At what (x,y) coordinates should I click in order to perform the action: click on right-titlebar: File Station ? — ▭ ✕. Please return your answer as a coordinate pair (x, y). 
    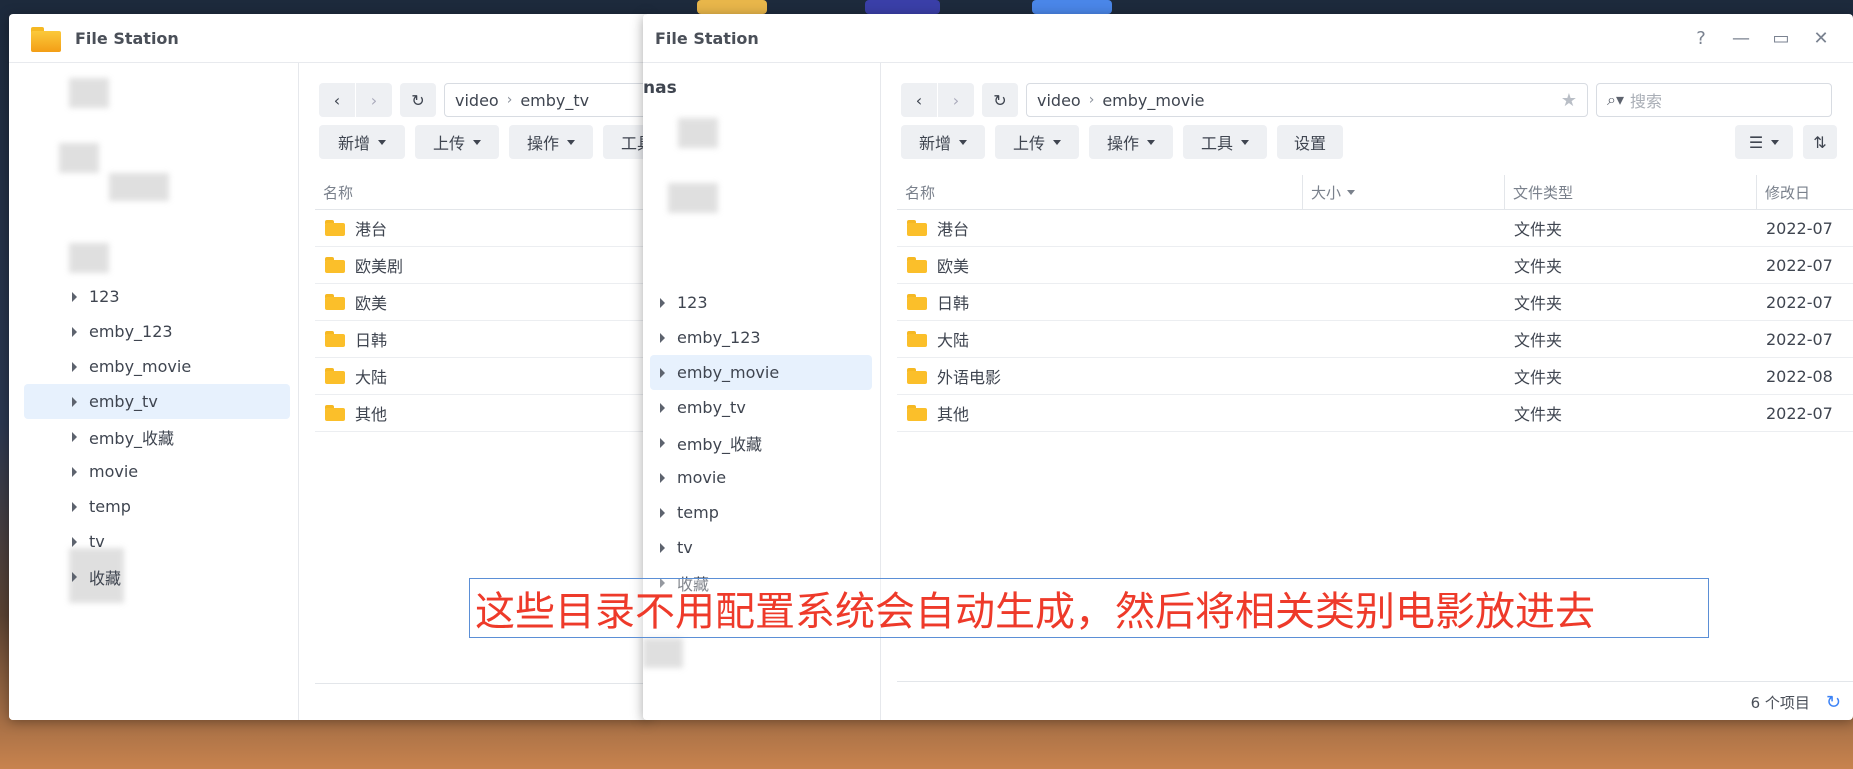
    Looking at the image, I should click on (1248, 38).